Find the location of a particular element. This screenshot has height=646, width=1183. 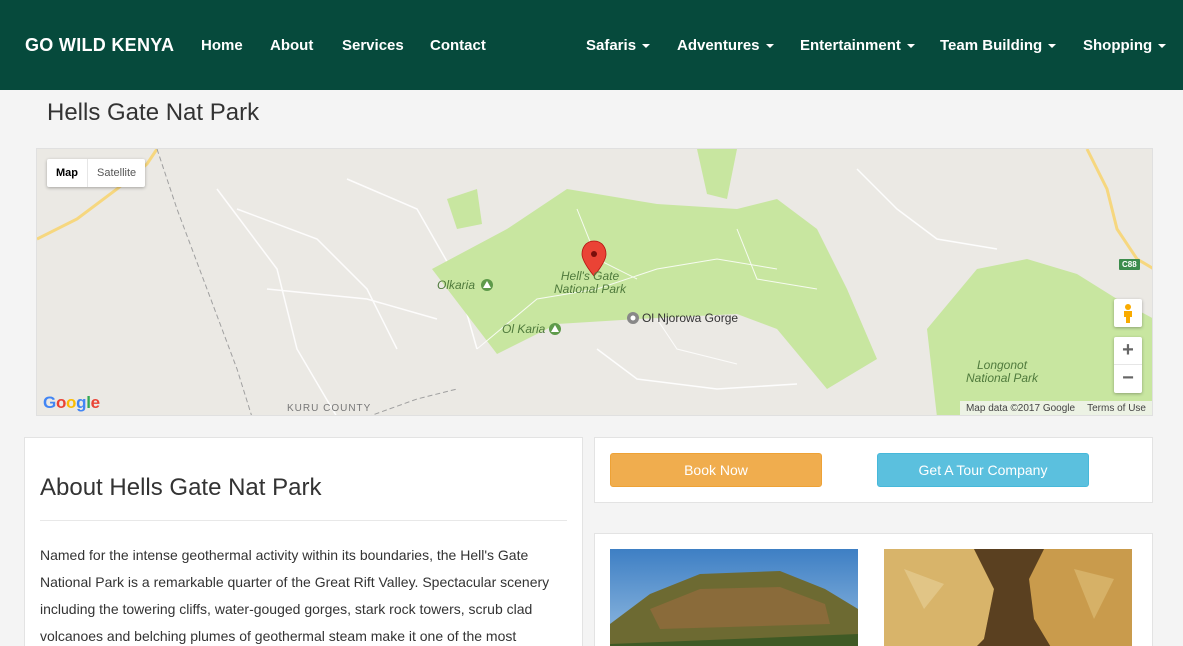

nav-services-link: Services is located at coordinates (373, 45).